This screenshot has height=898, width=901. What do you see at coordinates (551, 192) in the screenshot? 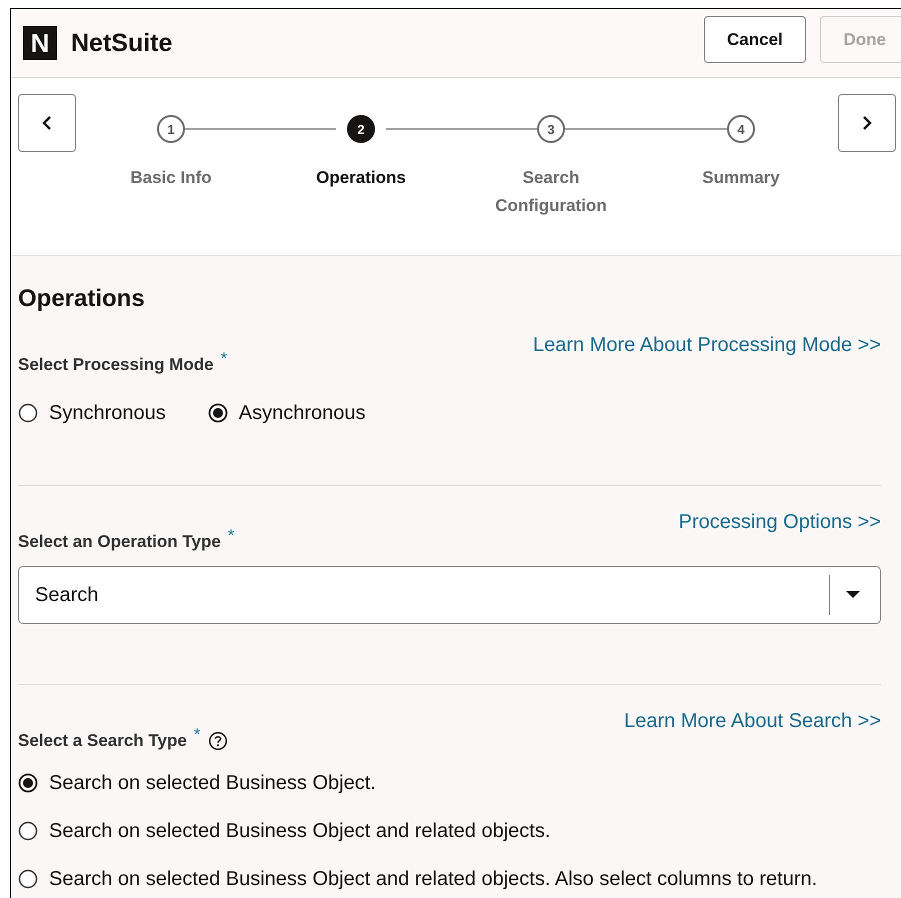
I see `step-label: Search Configuration` at bounding box center [551, 192].